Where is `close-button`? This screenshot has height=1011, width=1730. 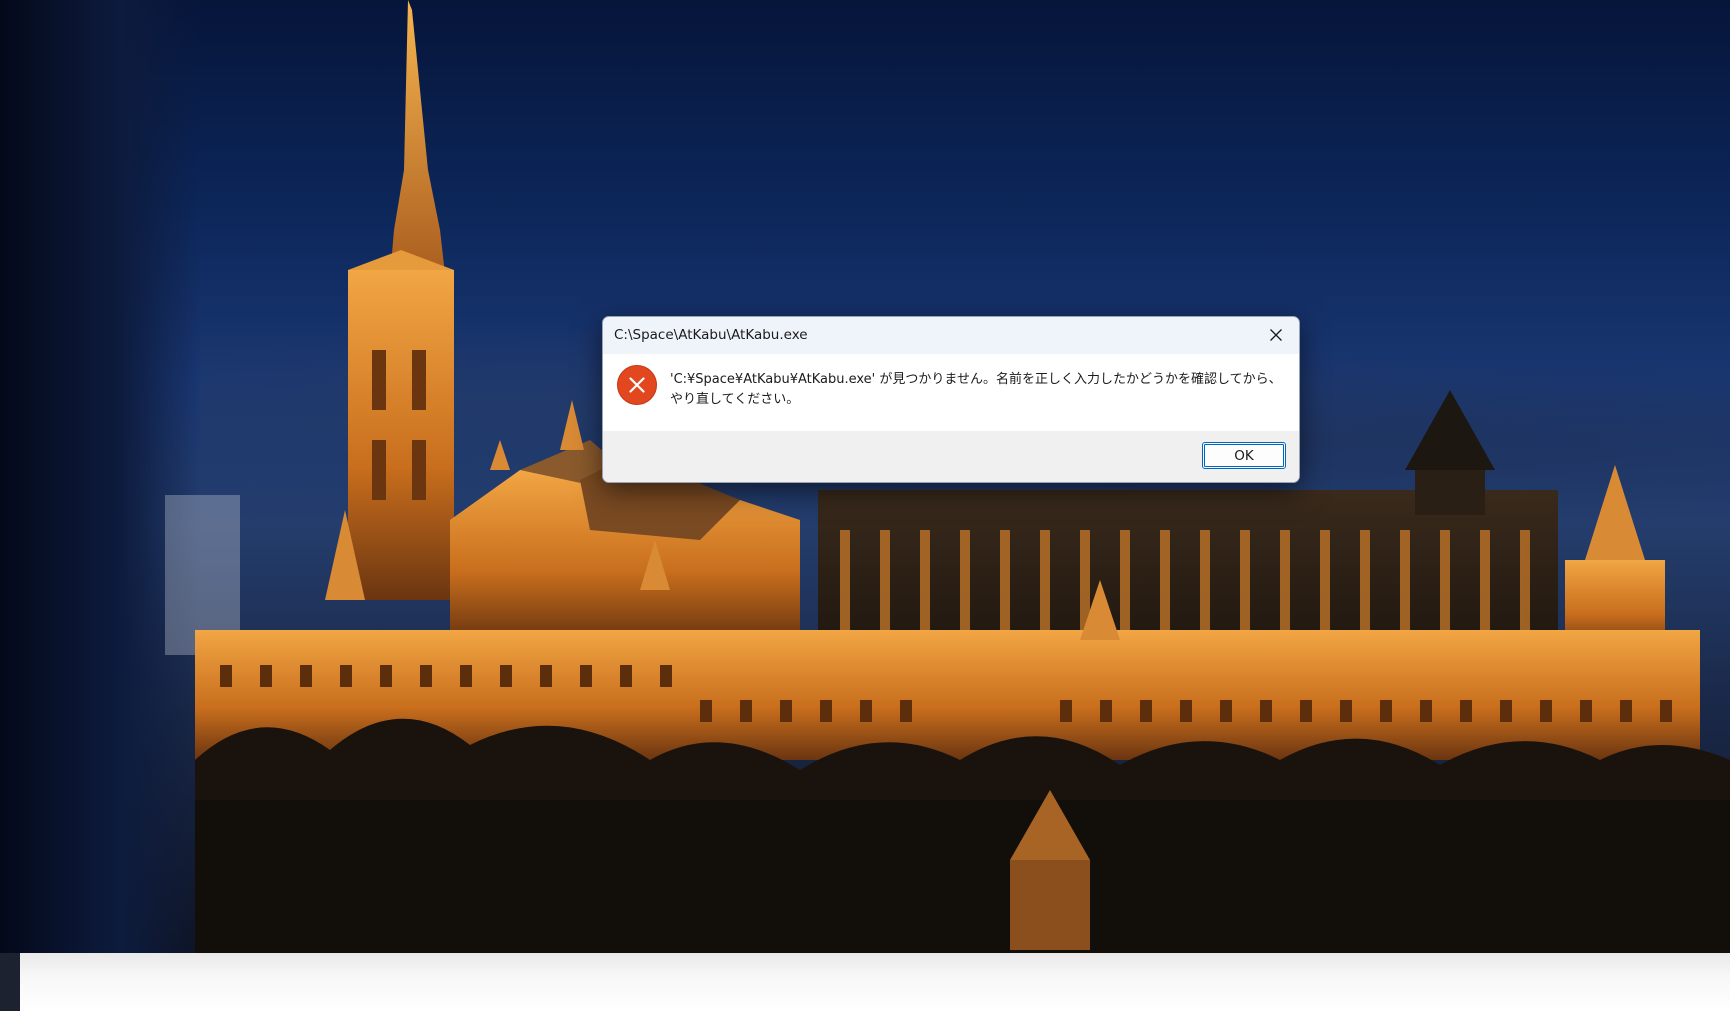 close-button is located at coordinates (1276, 335).